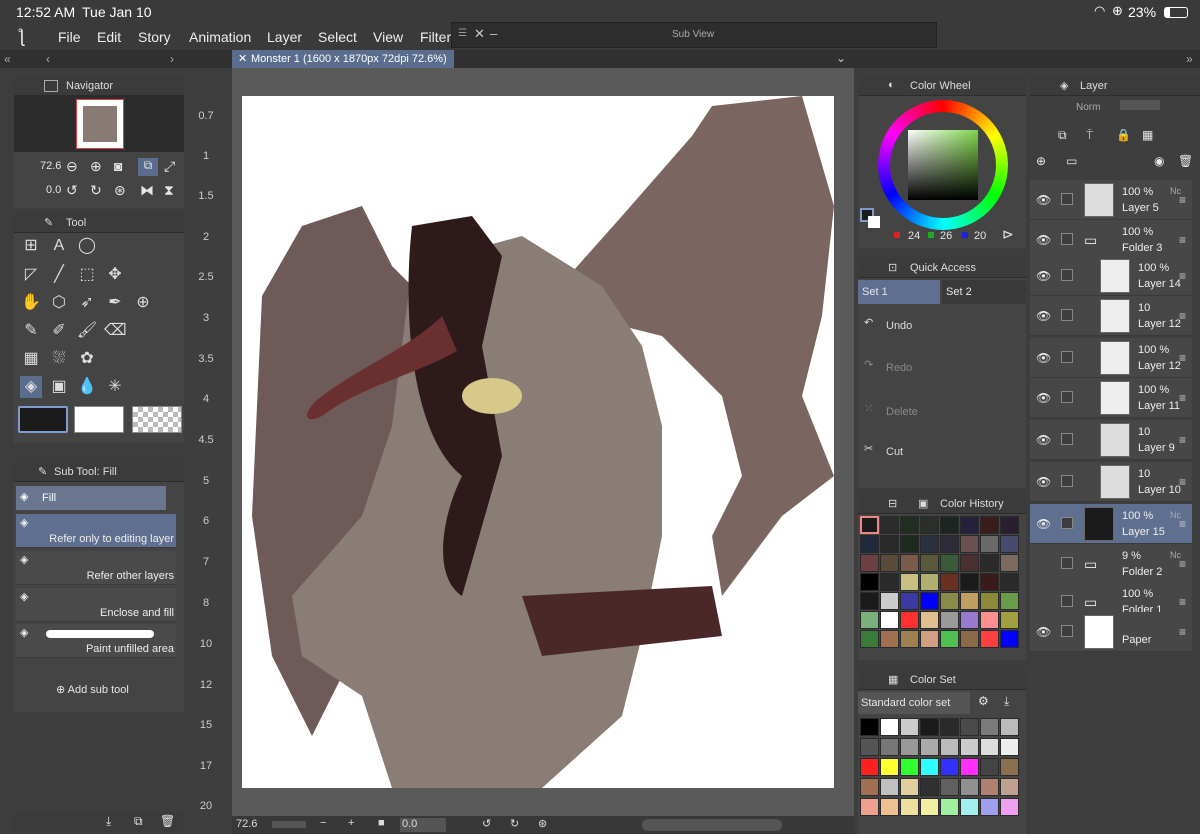 The width and height of the screenshot is (1200, 834). Describe the element at coordinates (1147, 135) in the screenshot. I see `lock-alpha-icon: ▦` at that location.